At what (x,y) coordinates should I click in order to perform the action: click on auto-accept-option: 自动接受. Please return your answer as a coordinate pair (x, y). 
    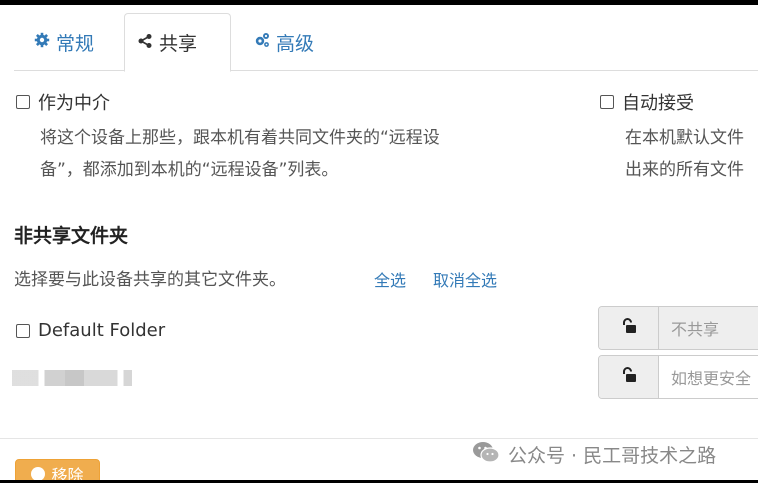
    Looking at the image, I should click on (647, 102).